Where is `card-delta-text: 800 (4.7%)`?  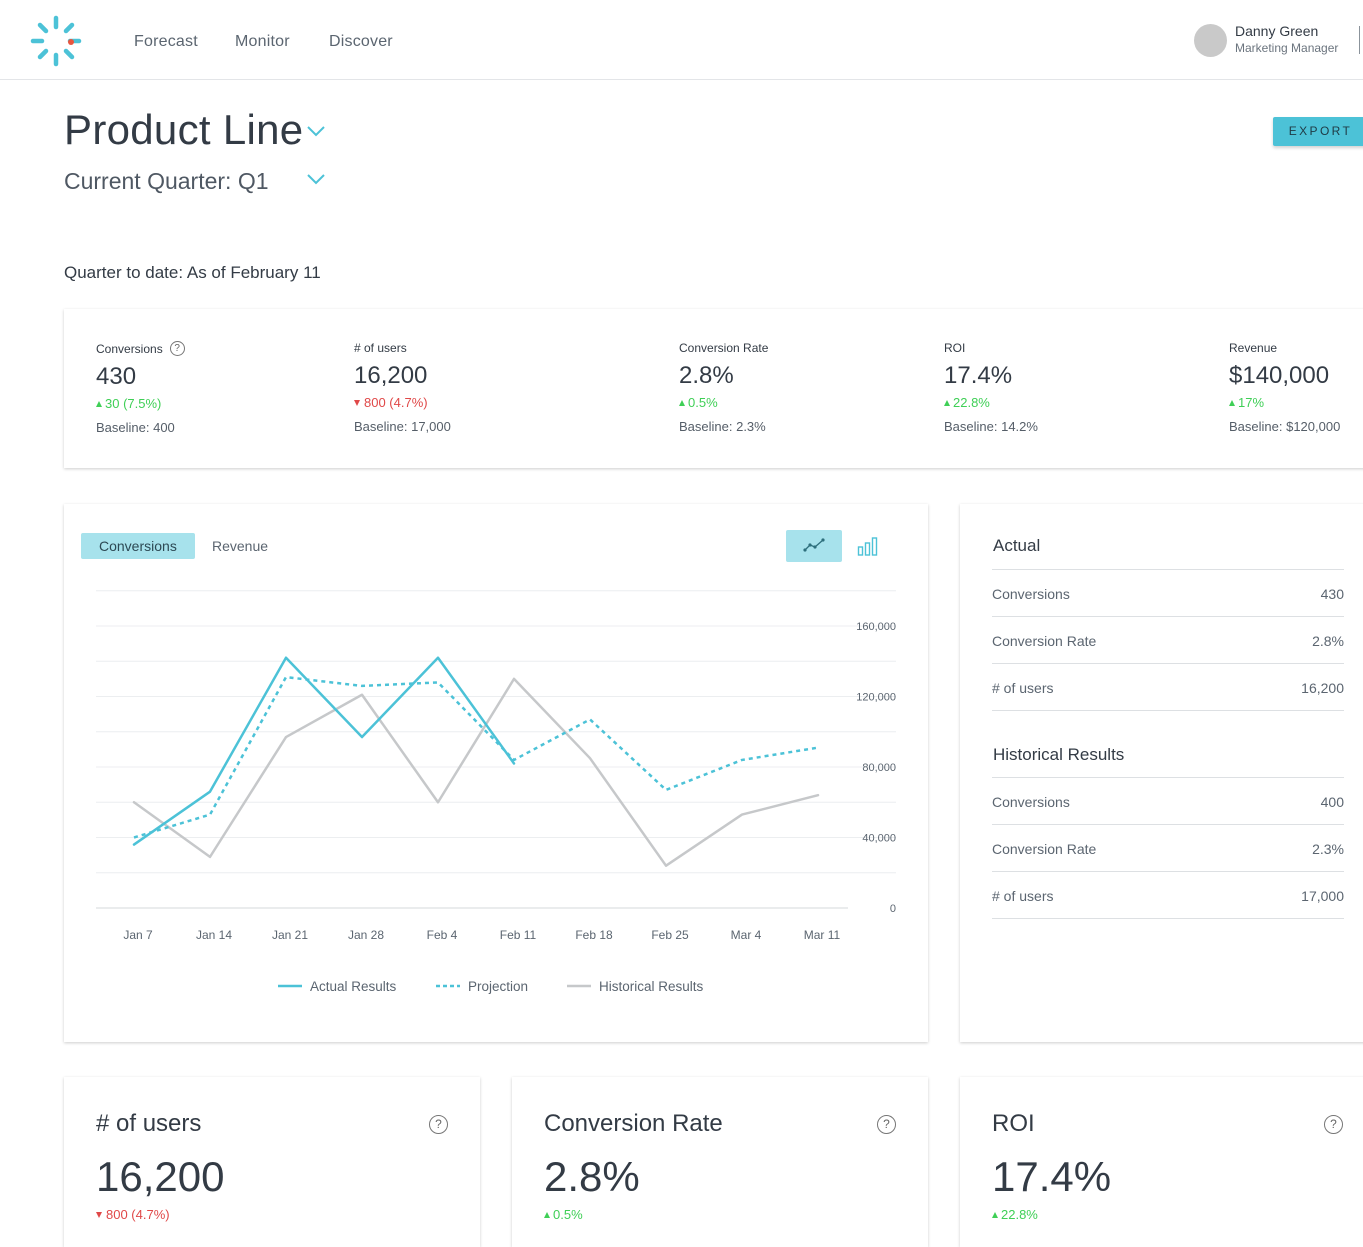
card-delta-text: 800 (4.7%) is located at coordinates (138, 1214).